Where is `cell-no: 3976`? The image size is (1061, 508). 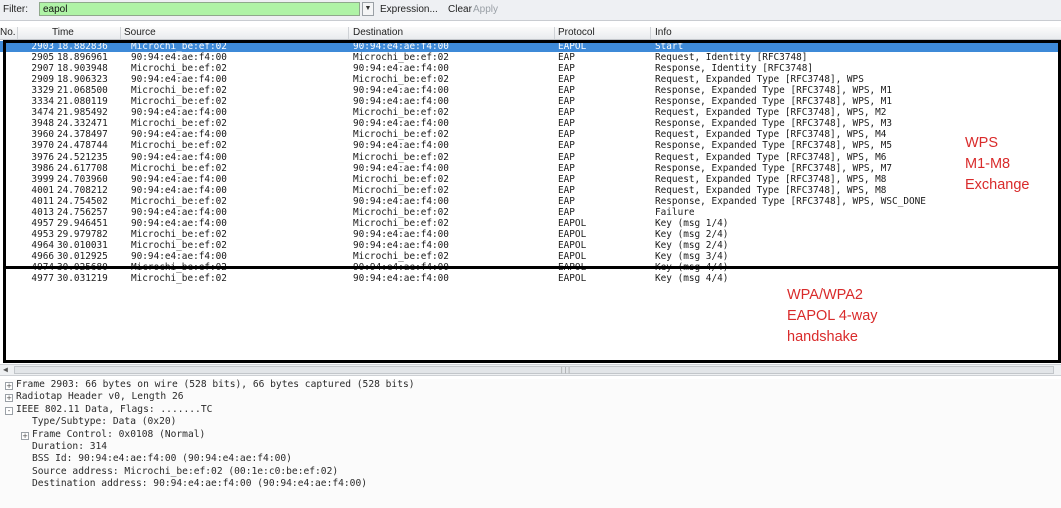 cell-no: 3976 is located at coordinates (42, 157).